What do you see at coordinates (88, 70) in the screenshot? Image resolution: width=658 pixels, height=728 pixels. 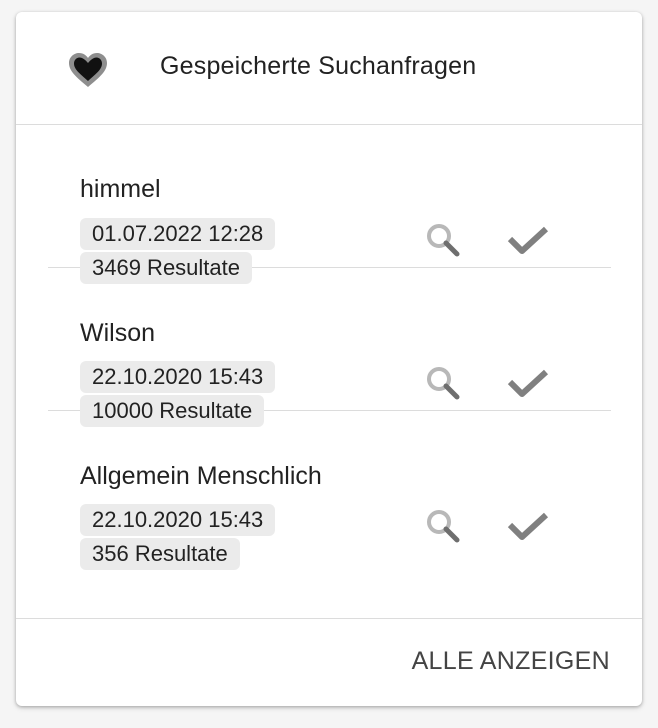 I see `heart-icon` at bounding box center [88, 70].